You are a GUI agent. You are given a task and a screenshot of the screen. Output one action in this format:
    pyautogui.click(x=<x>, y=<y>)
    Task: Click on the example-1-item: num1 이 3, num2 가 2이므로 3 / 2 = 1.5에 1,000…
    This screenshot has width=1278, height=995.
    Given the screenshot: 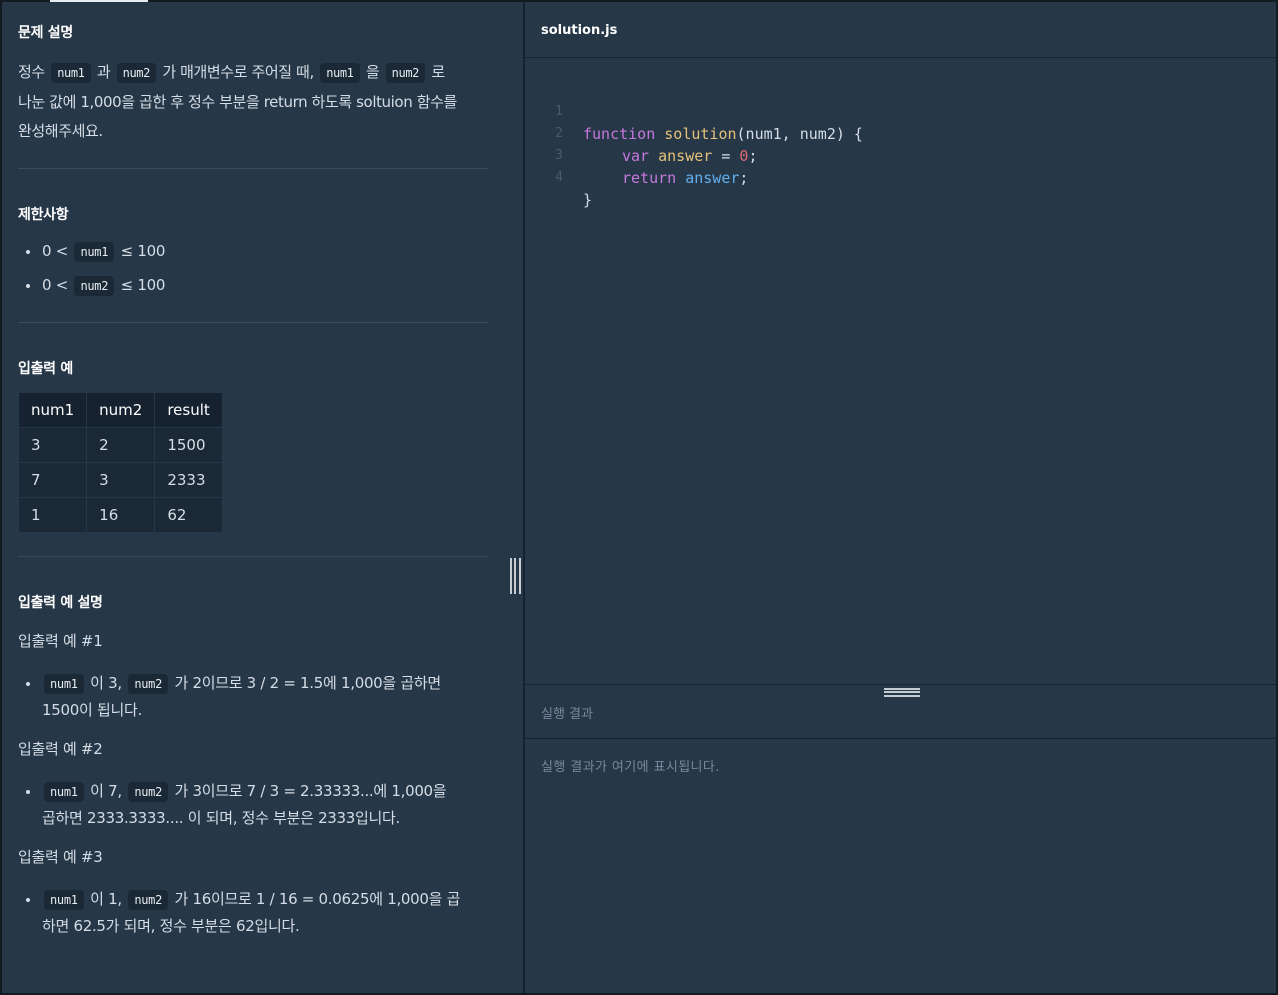 What is the action you would take?
    pyautogui.click(x=245, y=696)
    